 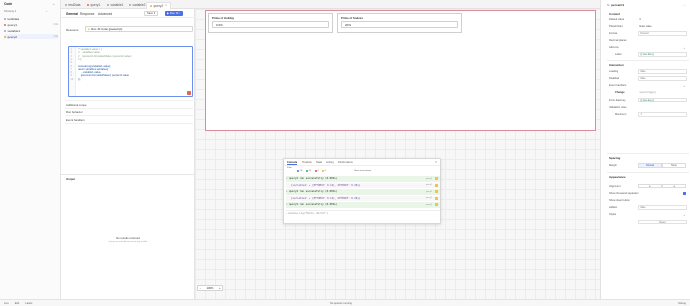 I want to click on save-label: Save, so click(x=150, y=13).